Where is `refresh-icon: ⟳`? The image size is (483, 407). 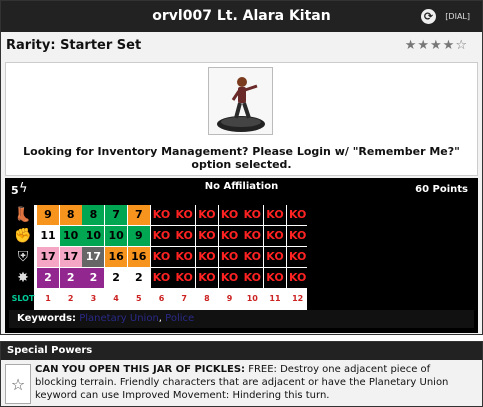 refresh-icon: ⟳ is located at coordinates (428, 16).